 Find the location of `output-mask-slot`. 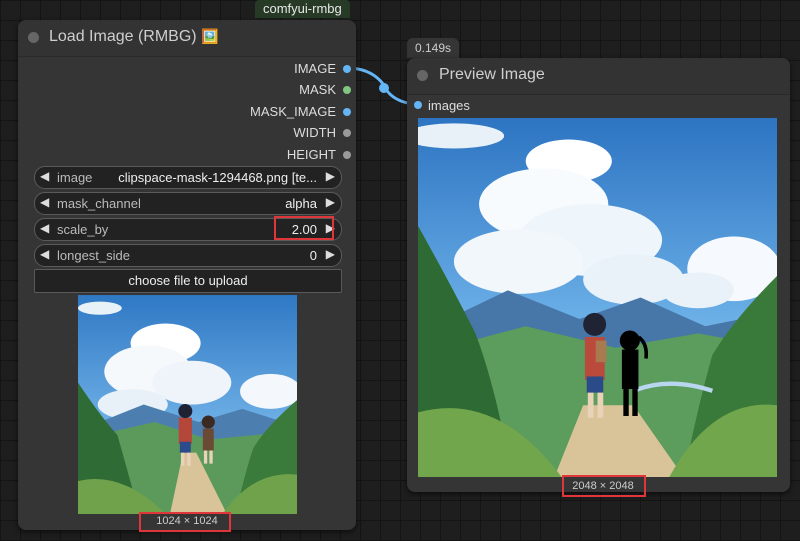

output-mask-slot is located at coordinates (347, 90).